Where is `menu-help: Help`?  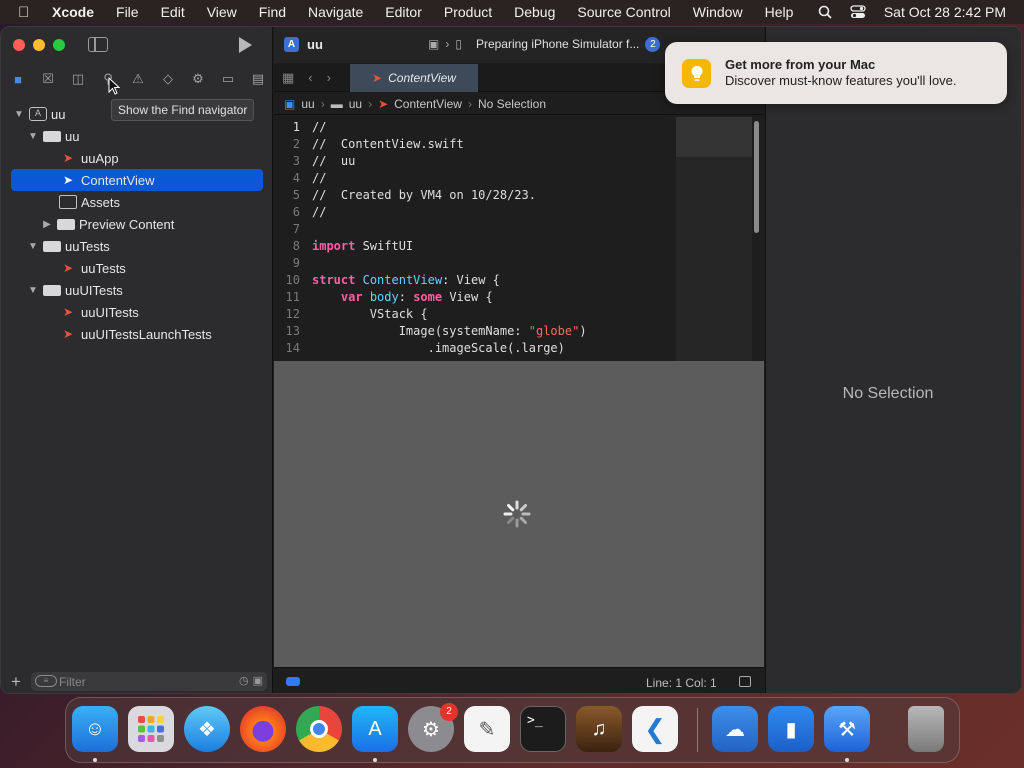
menu-help: Help is located at coordinates (779, 12).